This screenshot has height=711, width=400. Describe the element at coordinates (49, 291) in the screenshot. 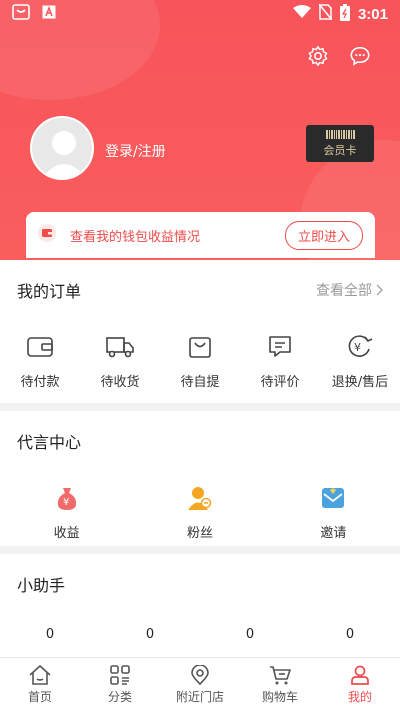

I see `orders-title: 我的订单` at that location.